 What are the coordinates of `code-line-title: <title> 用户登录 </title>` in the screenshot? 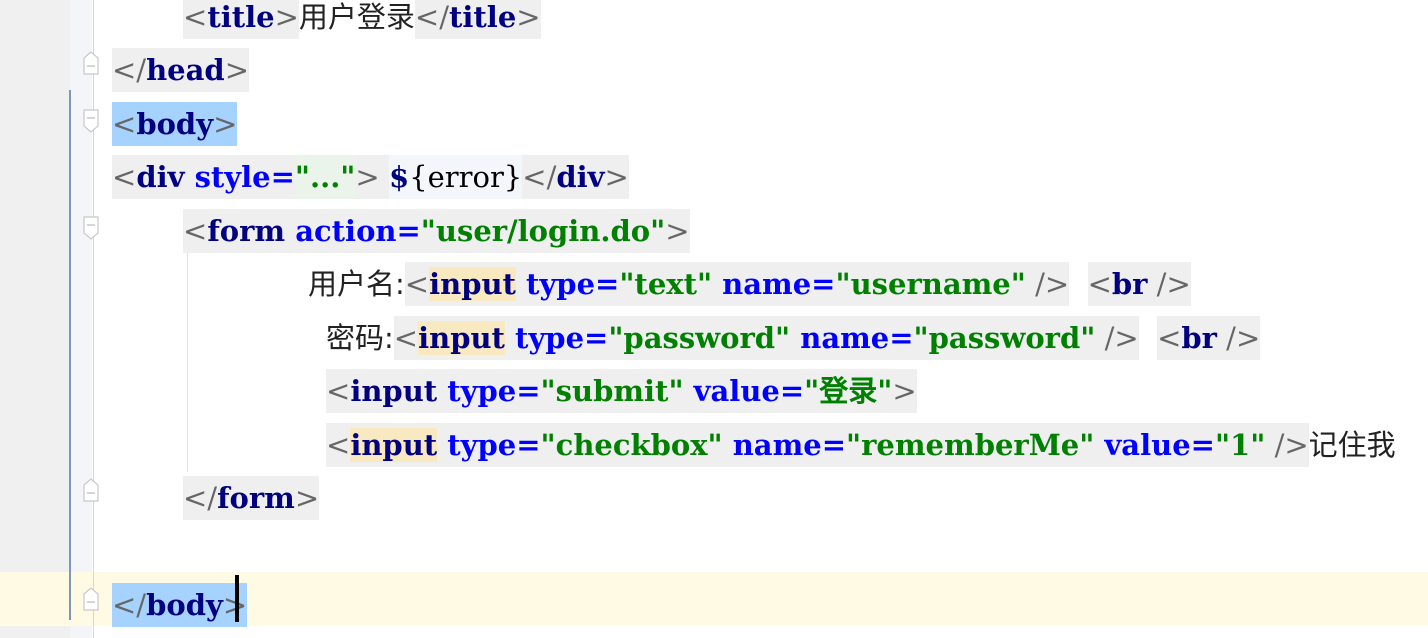 It's located at (362, 21).